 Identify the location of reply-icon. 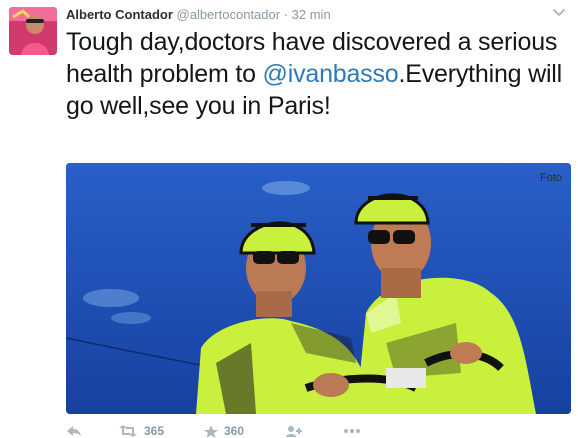
(74, 431).